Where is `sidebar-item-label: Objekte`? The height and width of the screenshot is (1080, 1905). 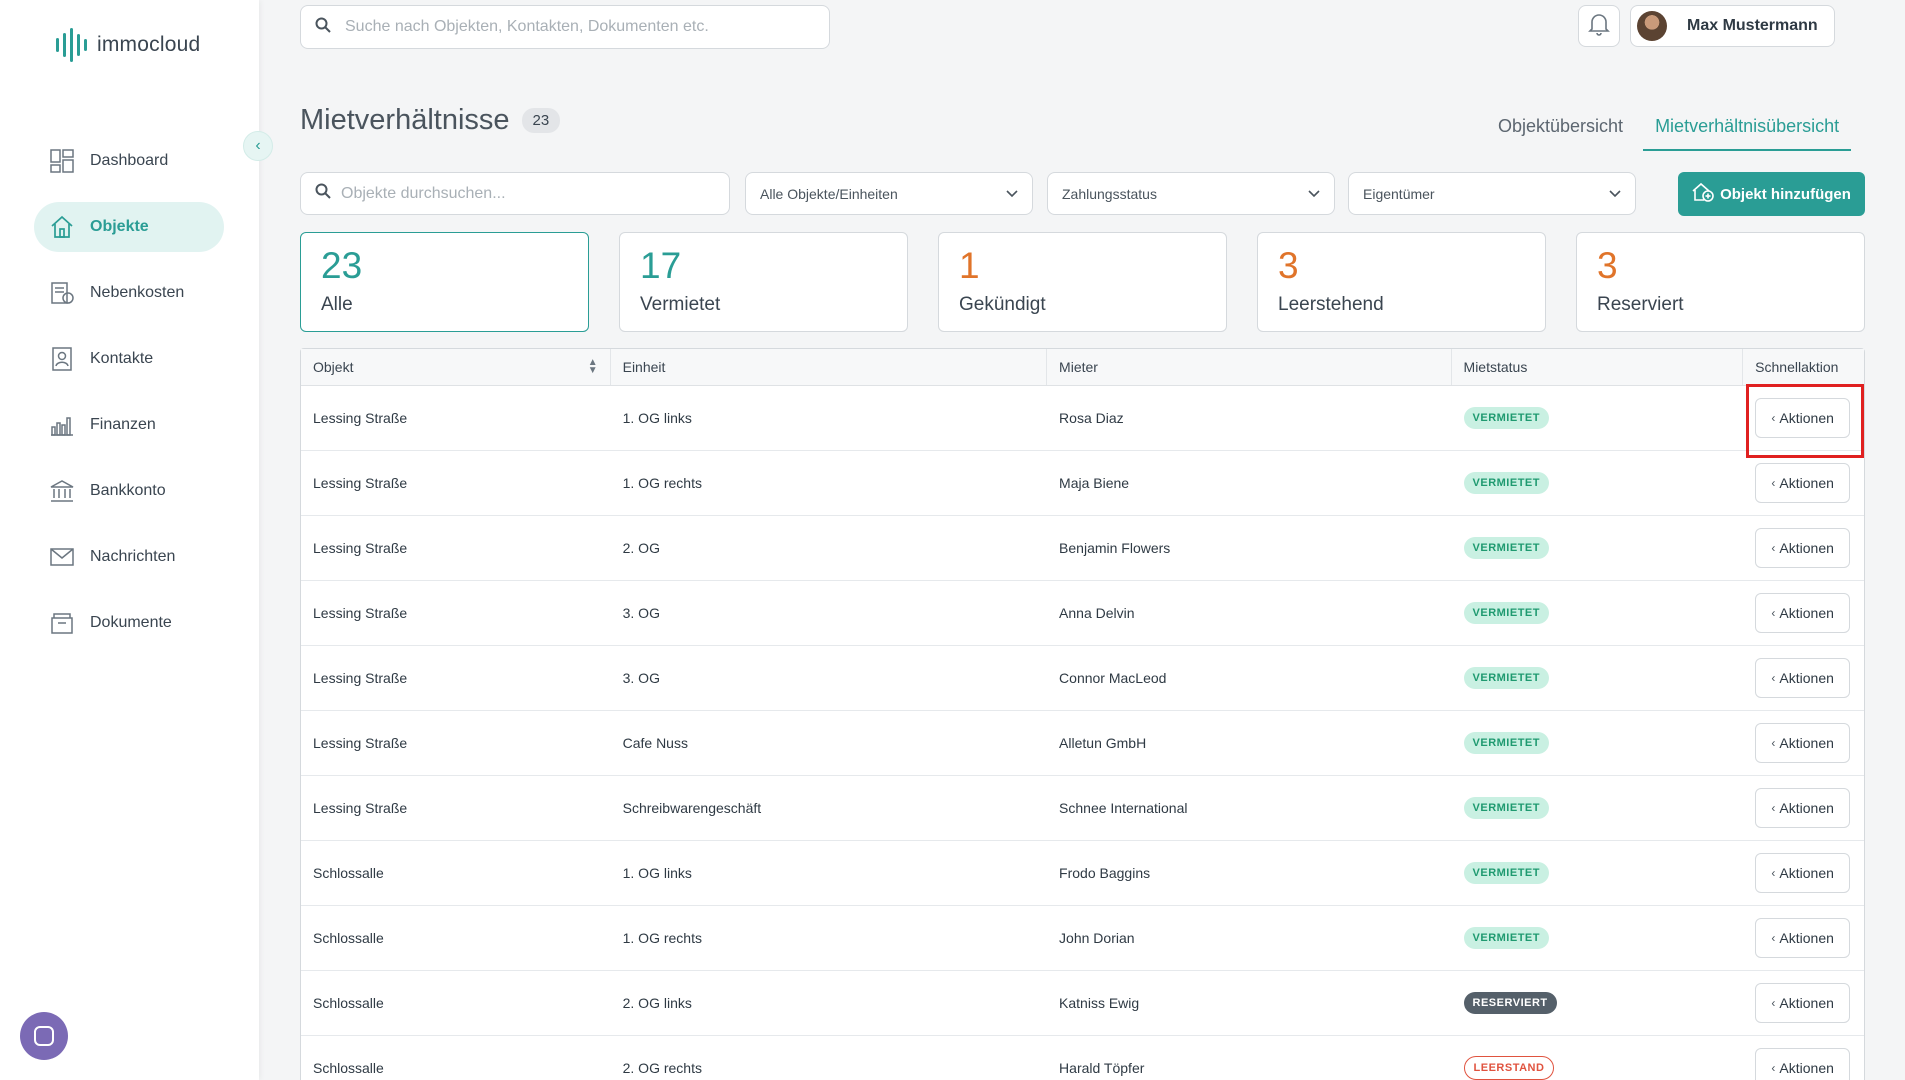 sidebar-item-label: Objekte is located at coordinates (119, 226).